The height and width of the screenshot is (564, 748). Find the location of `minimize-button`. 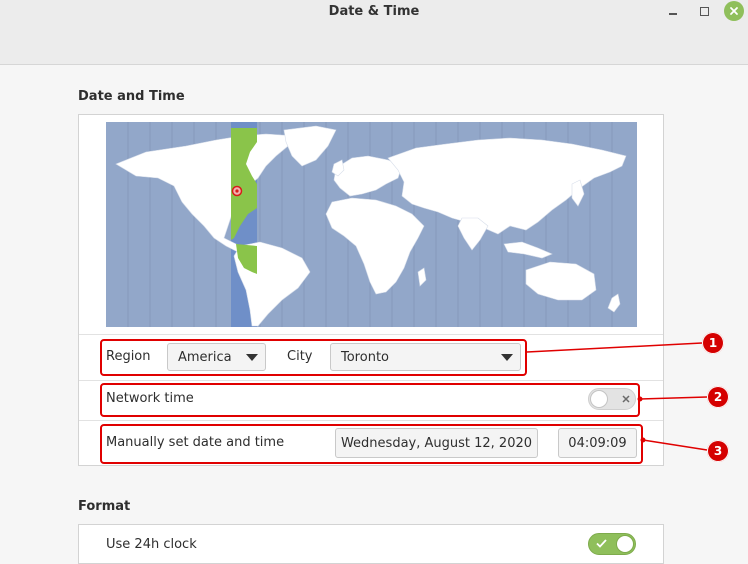

minimize-button is located at coordinates (673, 11).